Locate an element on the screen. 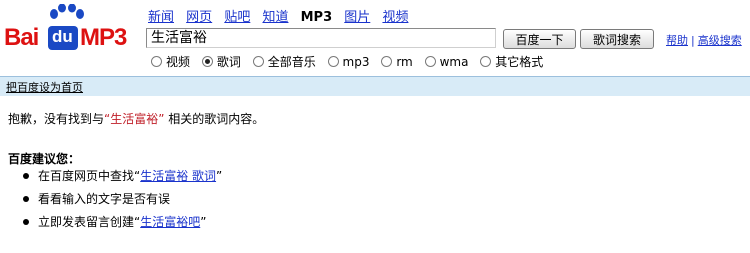 Image resolution: width=750 pixels, height=253 pixels. baidu-mp3-logo: Bai du MP3 is located at coordinates (70, 27).